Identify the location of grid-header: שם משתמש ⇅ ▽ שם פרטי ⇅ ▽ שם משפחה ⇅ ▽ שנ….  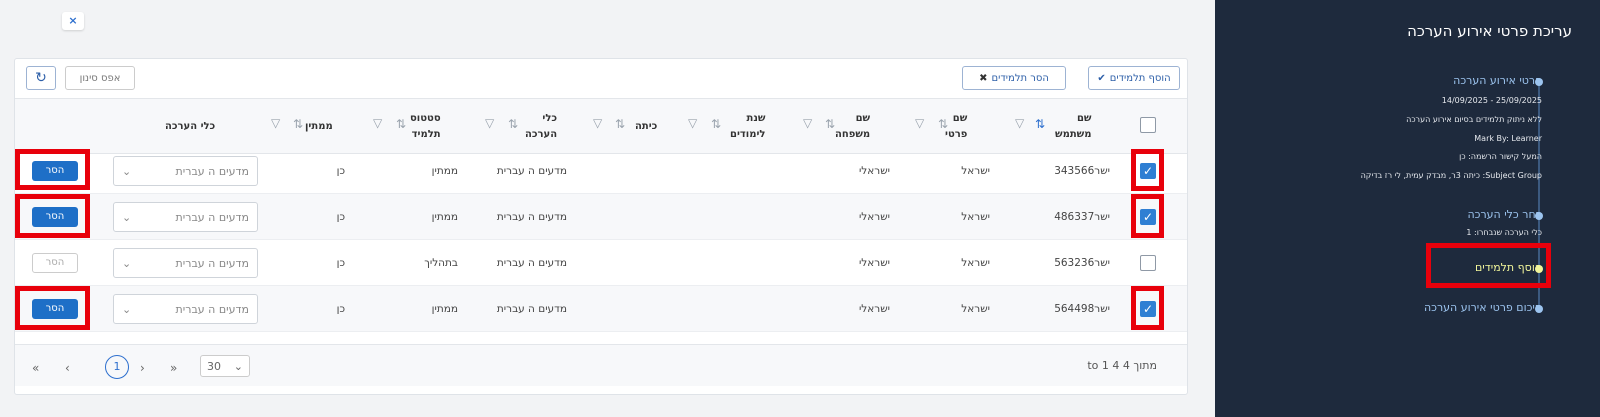
(601, 126).